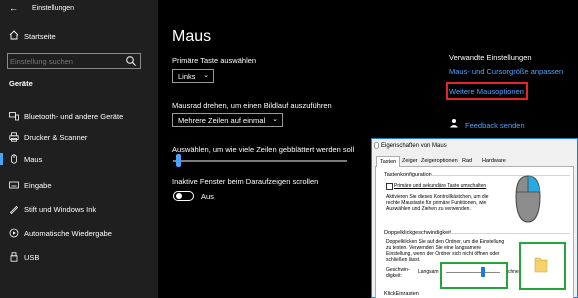  I want to click on toggle-knob, so click(179, 196).